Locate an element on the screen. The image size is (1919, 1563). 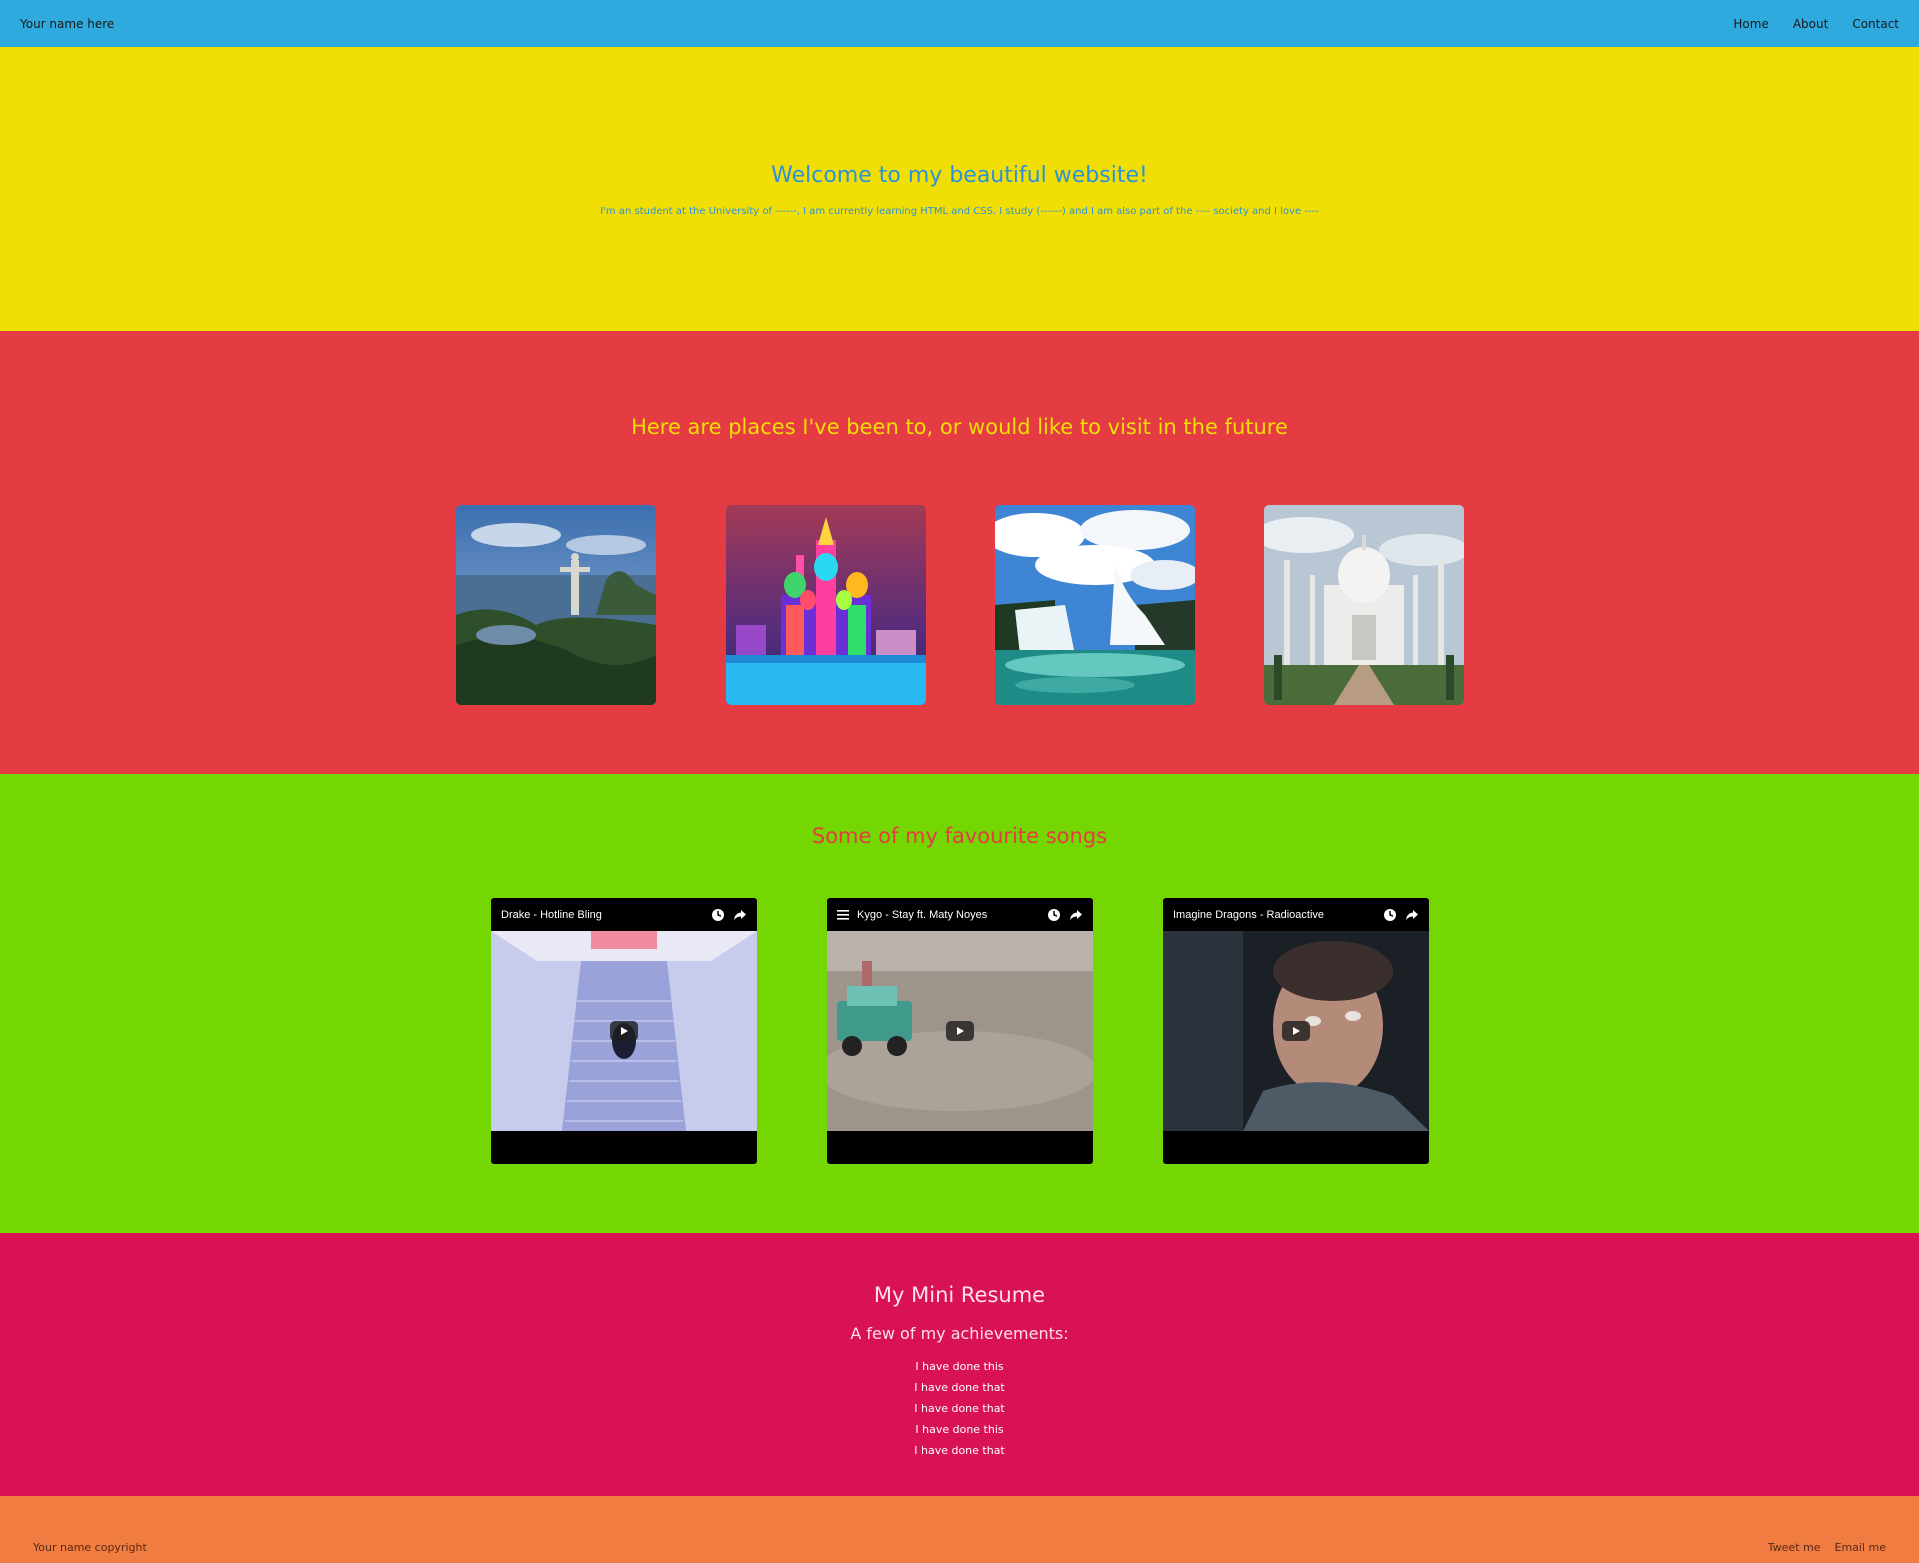
top-navbar: Your name here Home About Contact is located at coordinates (959, 23).